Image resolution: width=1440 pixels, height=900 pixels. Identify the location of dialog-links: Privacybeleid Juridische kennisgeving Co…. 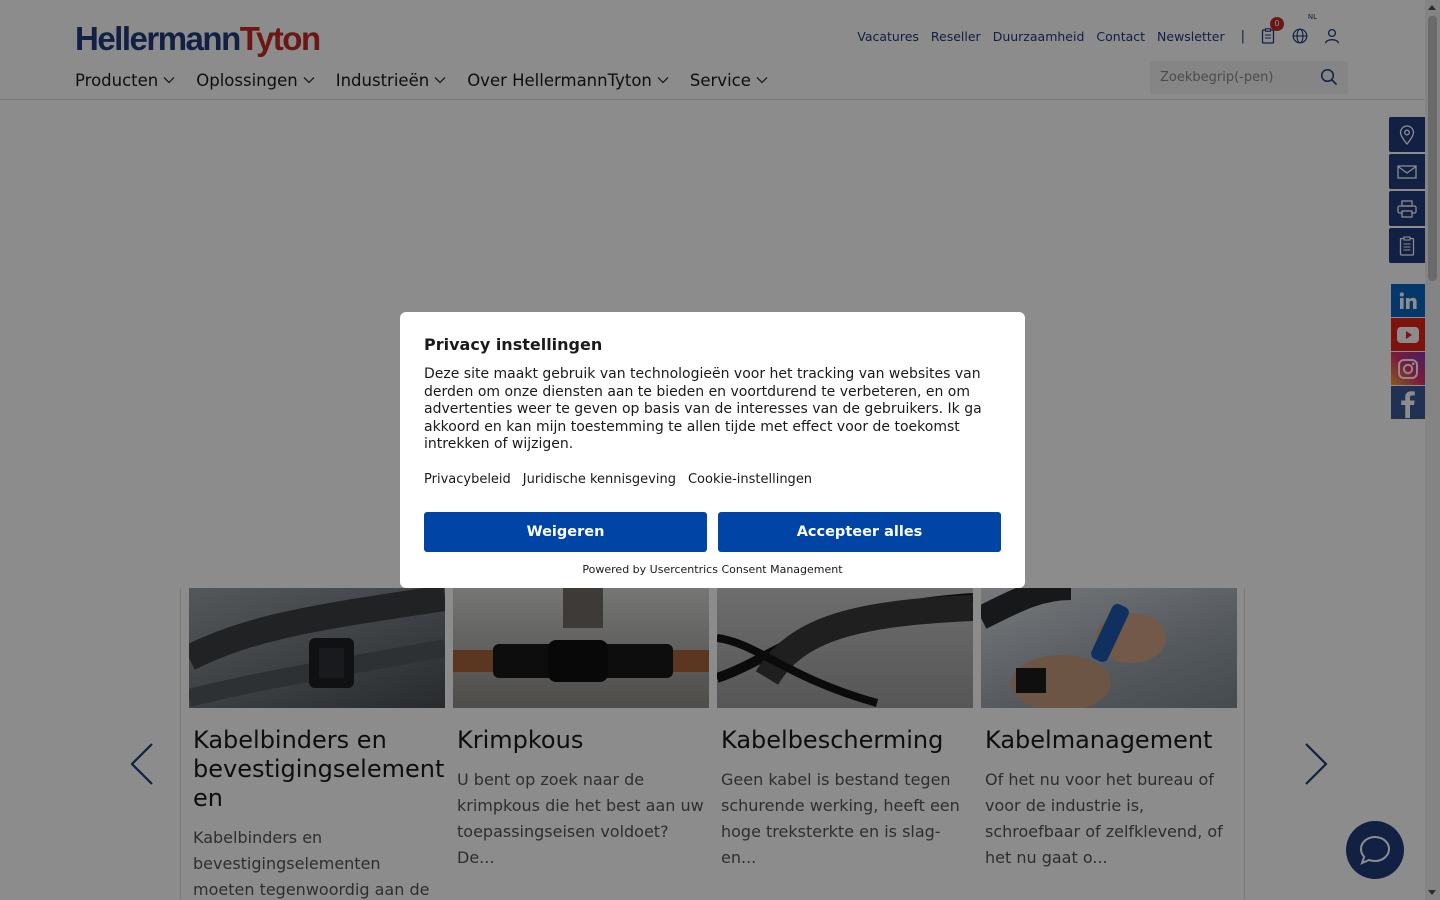
(712, 479).